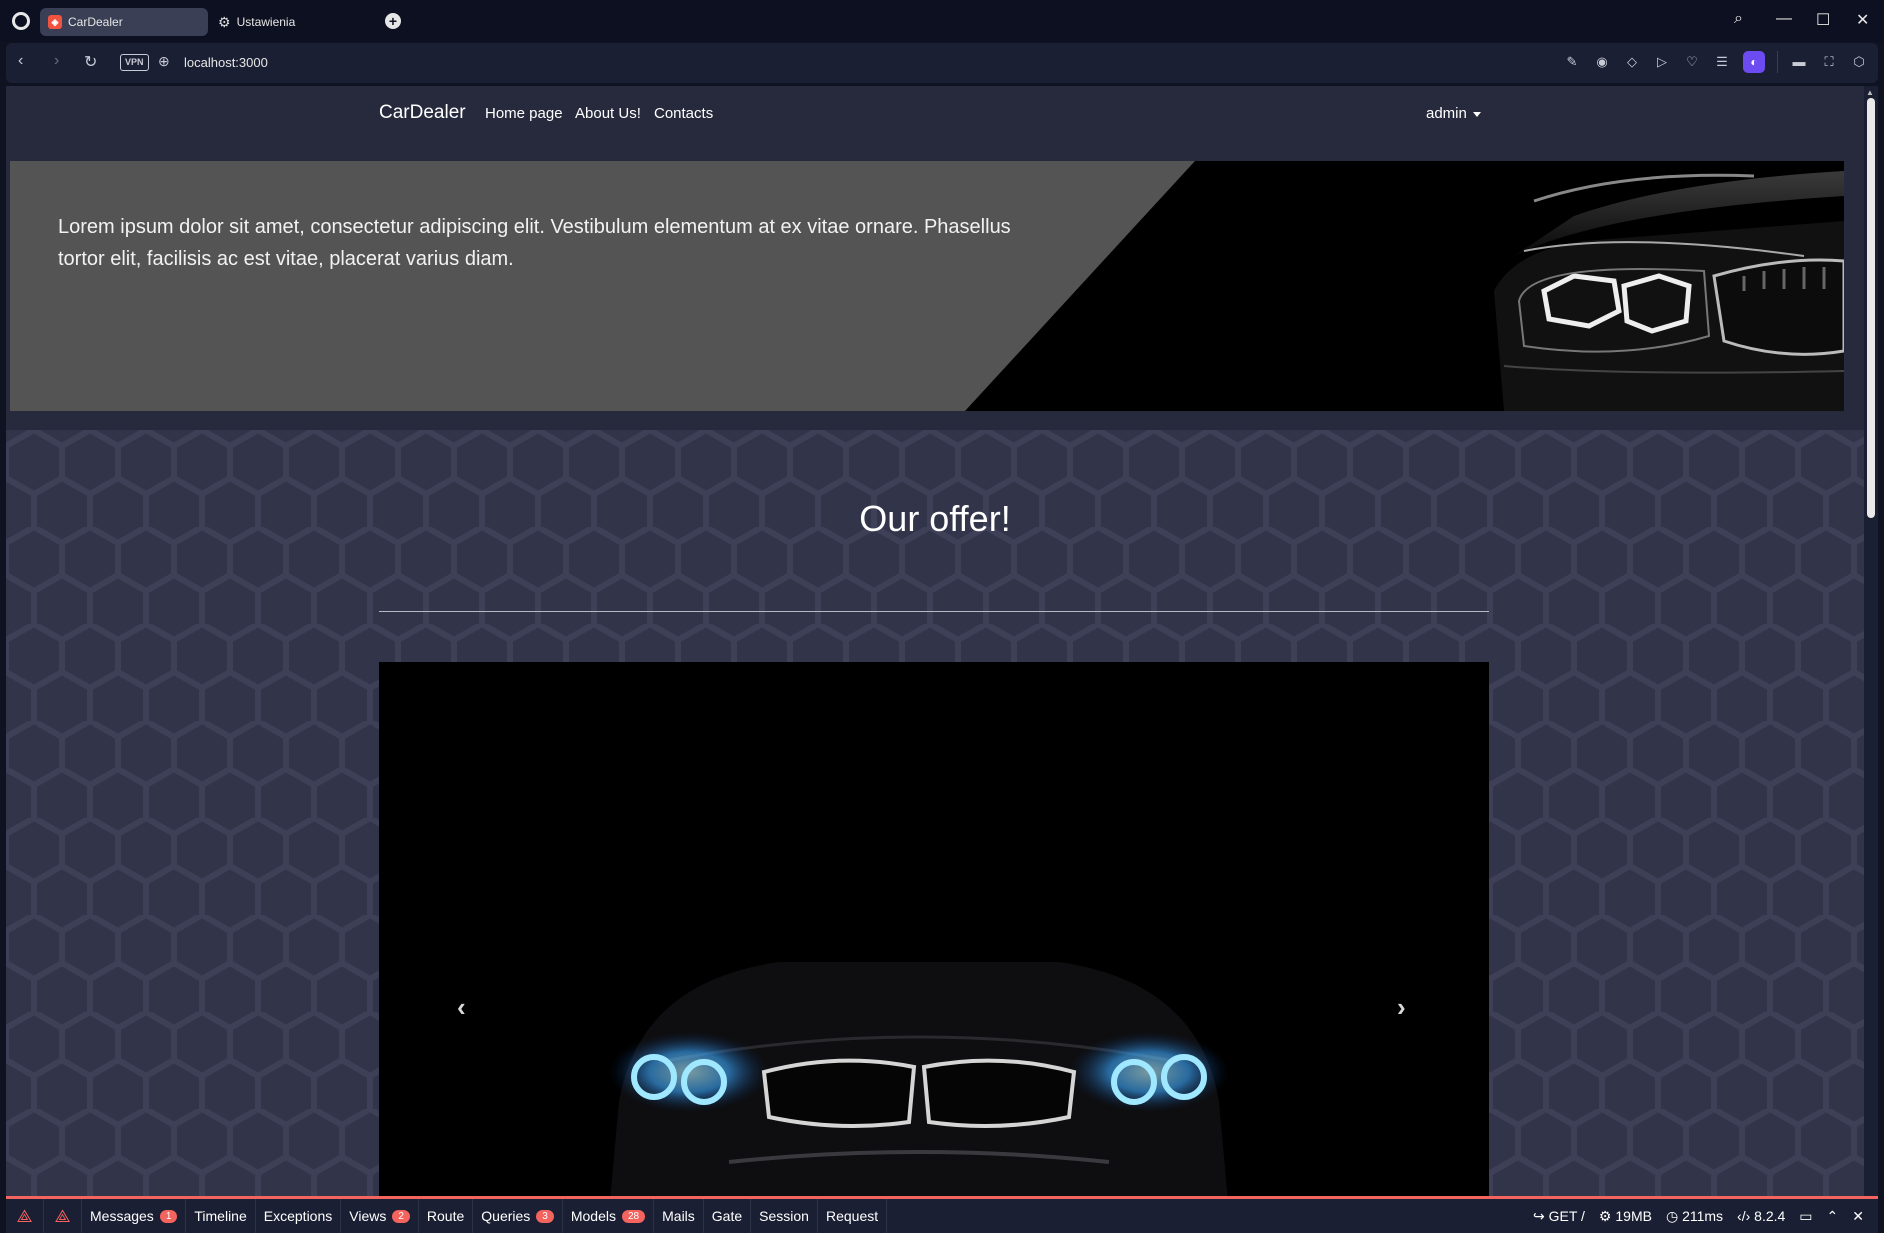 This screenshot has height=1233, width=1884. Describe the element at coordinates (299, 1216) in the screenshot. I see `debugbar-tab-exceptions: Exceptions` at that location.